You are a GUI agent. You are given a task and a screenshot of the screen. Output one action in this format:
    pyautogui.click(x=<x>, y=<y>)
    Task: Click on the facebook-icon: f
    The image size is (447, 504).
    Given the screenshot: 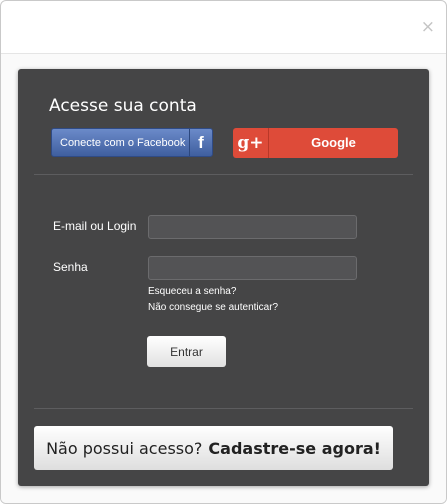 What is the action you would take?
    pyautogui.click(x=200, y=142)
    